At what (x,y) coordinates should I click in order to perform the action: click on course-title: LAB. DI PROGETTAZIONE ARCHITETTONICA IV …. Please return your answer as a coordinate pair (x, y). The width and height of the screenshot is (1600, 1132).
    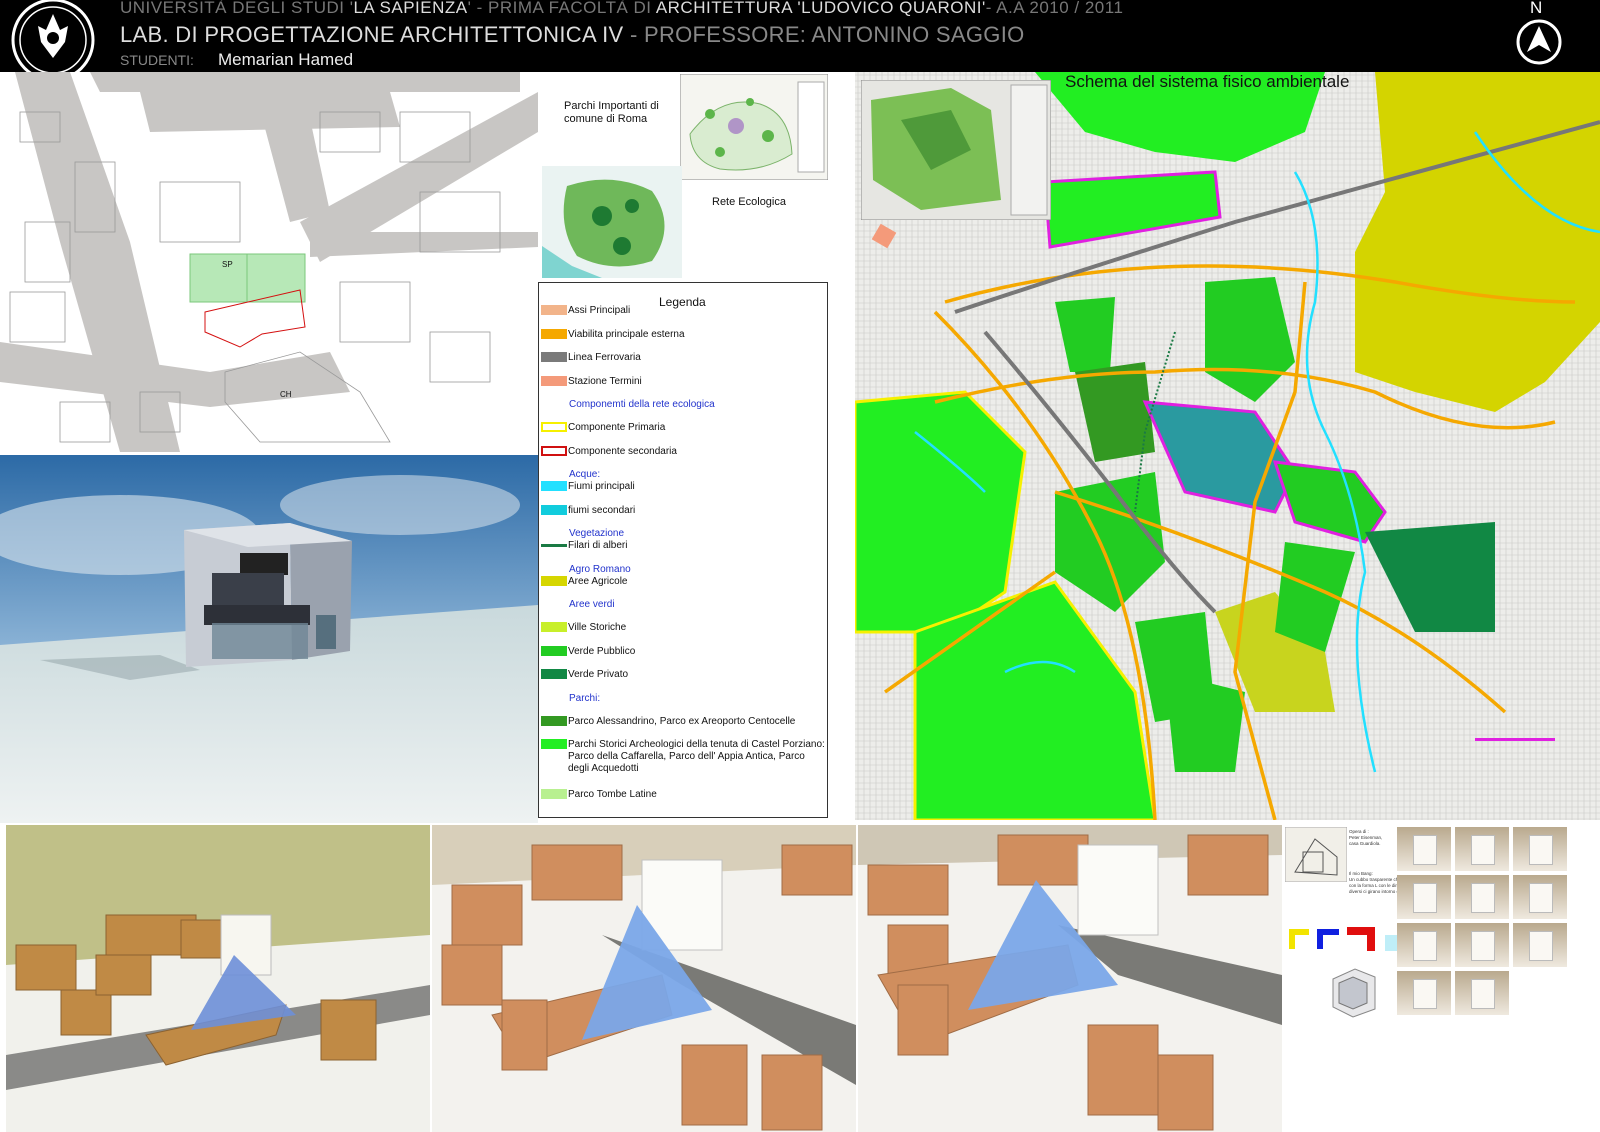
    Looking at the image, I should click on (572, 34).